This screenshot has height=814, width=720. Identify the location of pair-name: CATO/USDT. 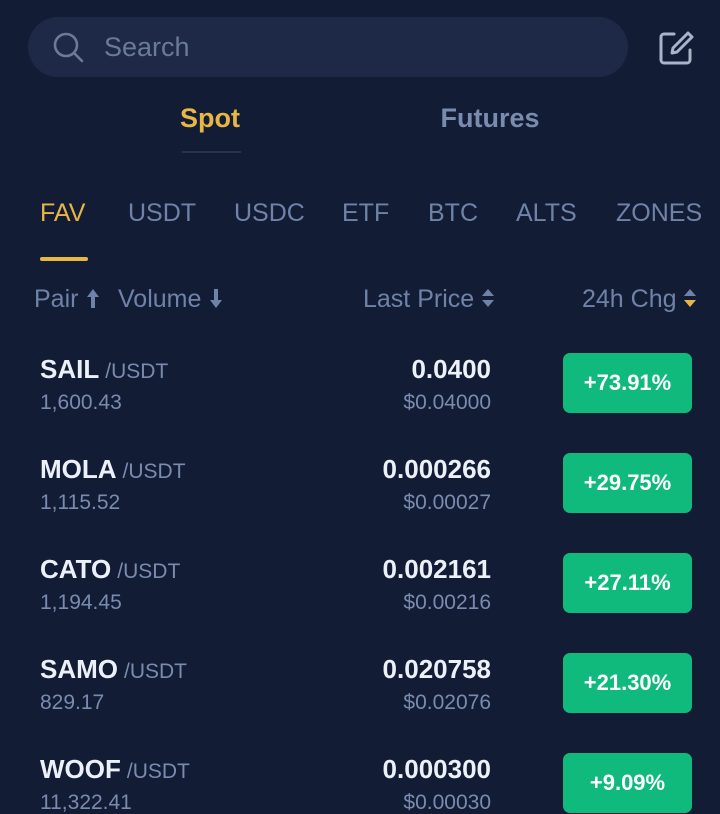
(110, 569).